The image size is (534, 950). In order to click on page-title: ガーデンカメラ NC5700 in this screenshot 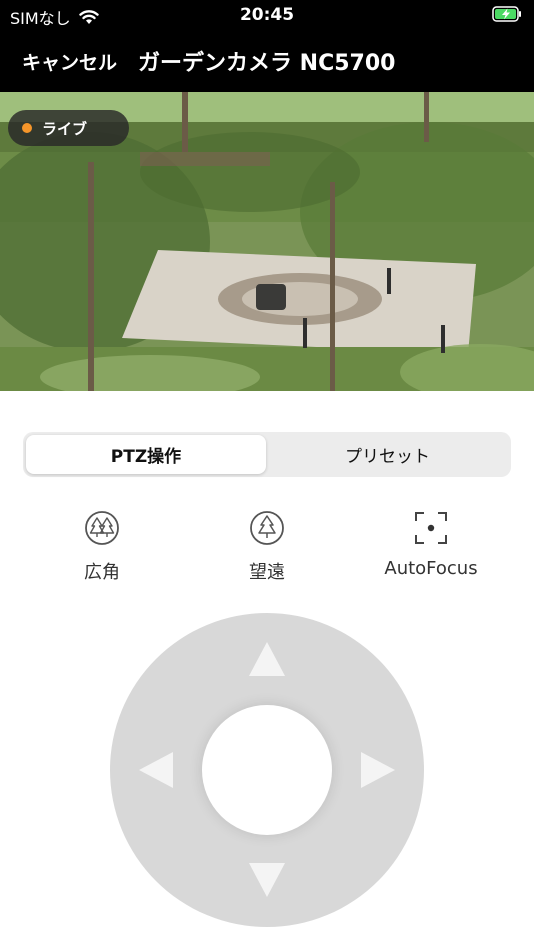, I will do `click(267, 63)`.